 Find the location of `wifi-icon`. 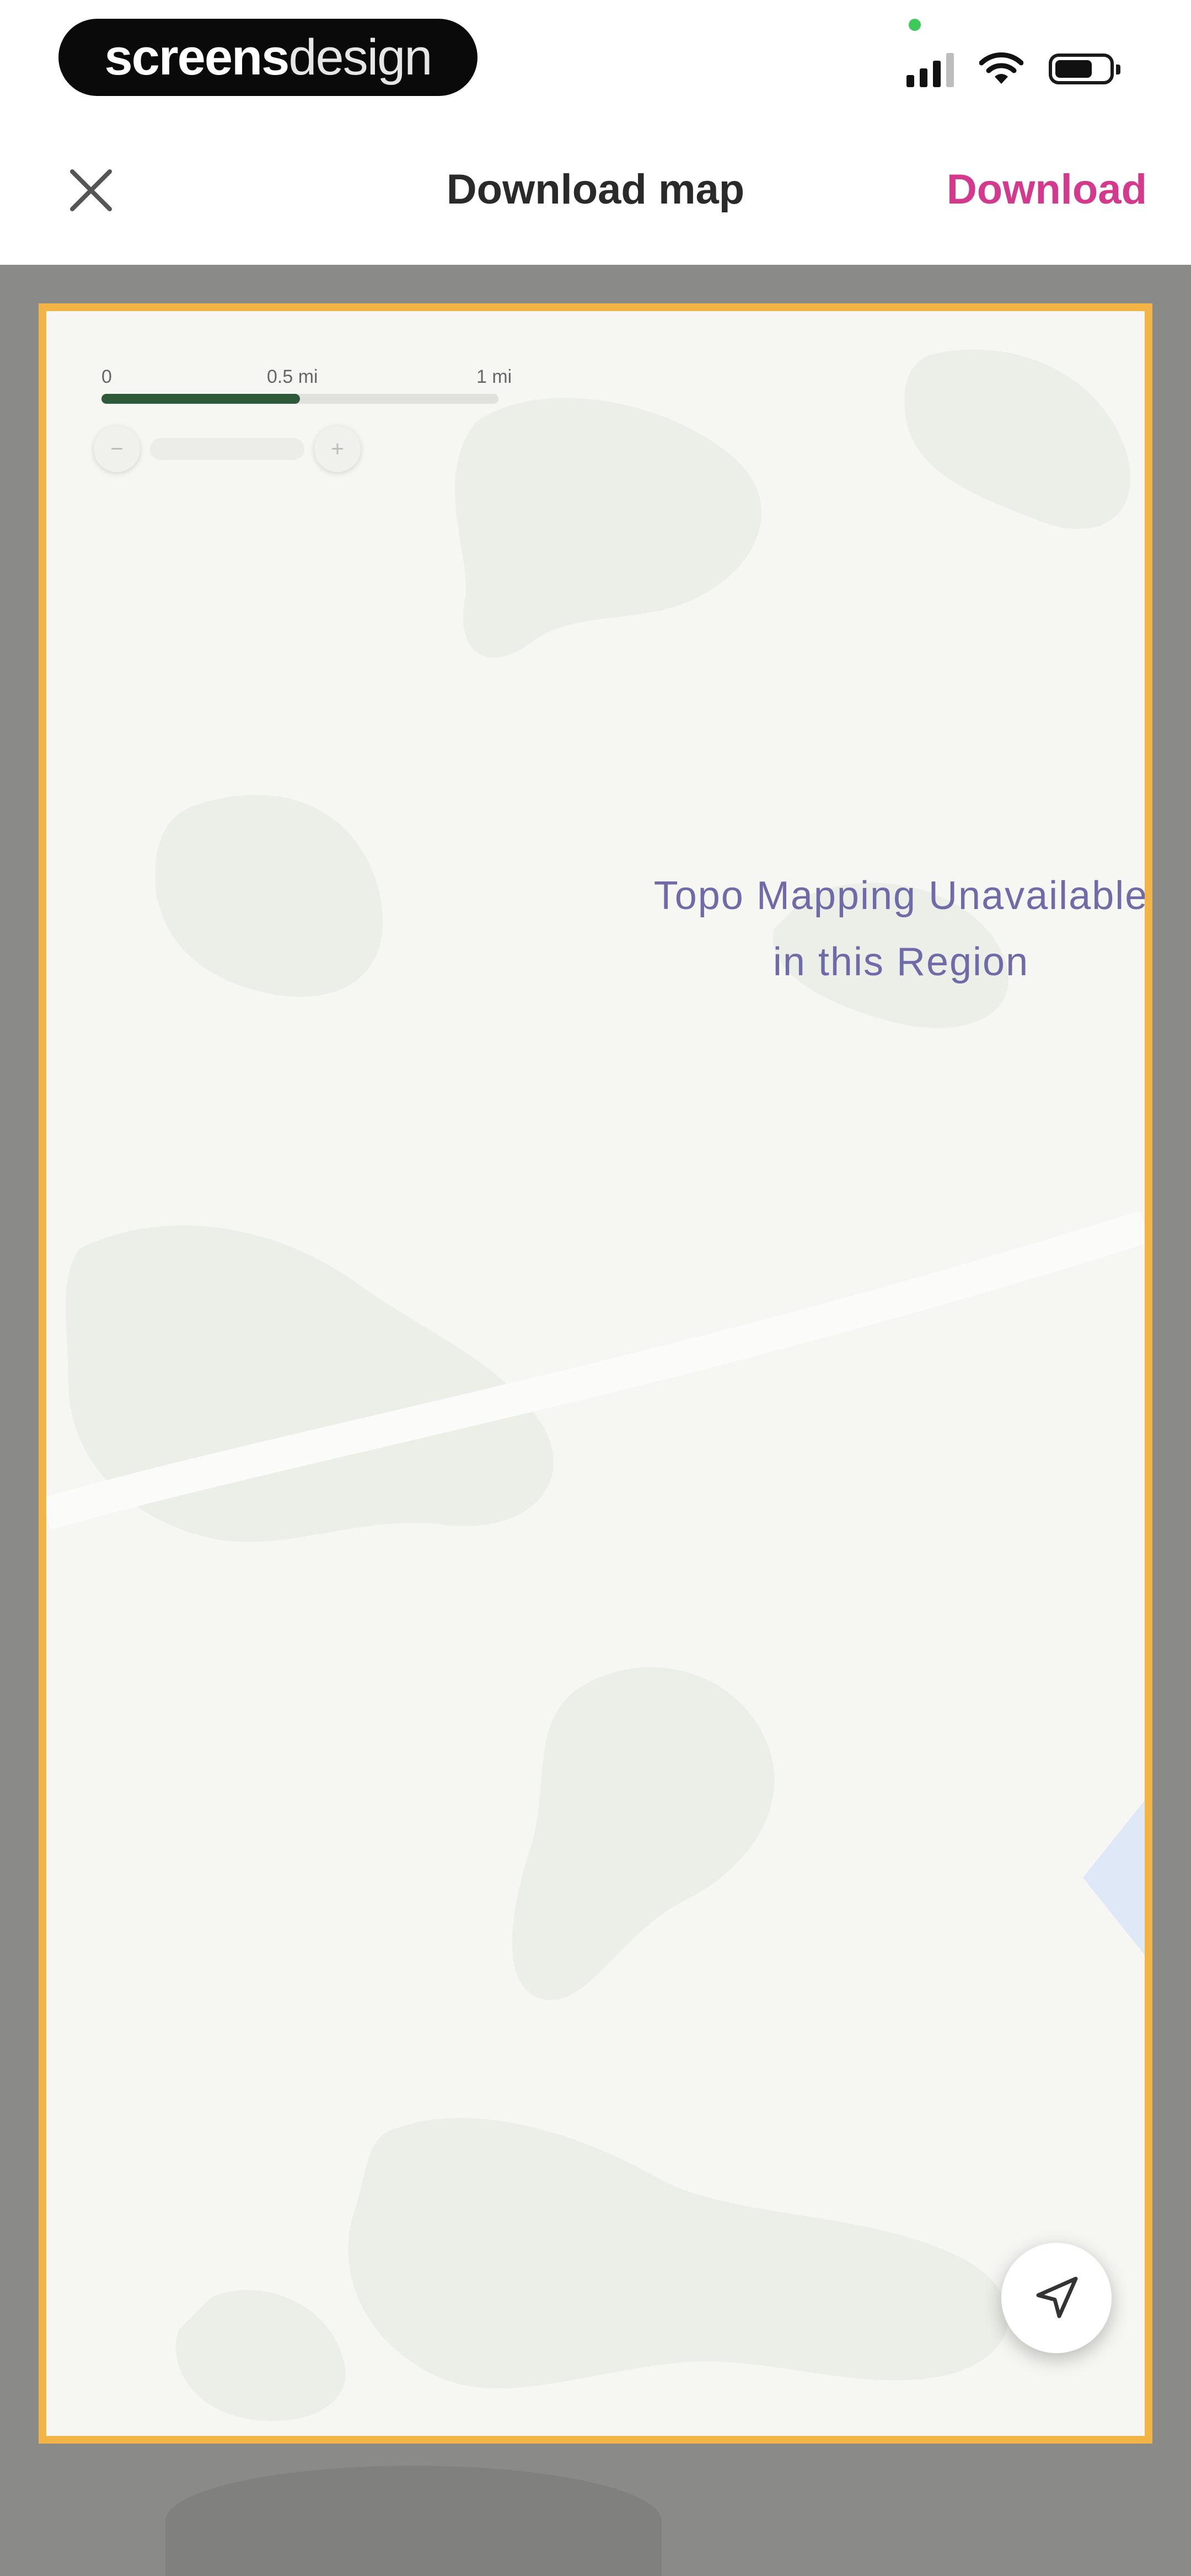

wifi-icon is located at coordinates (1001, 68).